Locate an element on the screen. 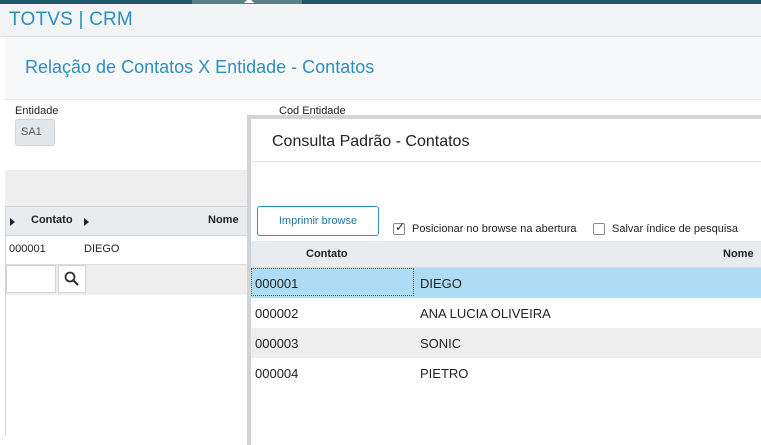  print-browse-button: Imprimir browse is located at coordinates (318, 221).